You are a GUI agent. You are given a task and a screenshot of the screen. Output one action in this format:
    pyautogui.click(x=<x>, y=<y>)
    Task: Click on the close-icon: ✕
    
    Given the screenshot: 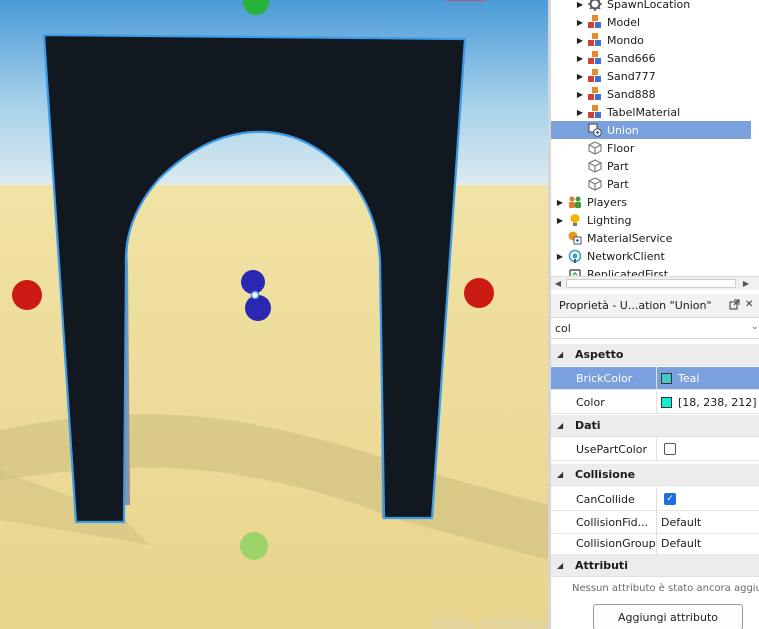 What is the action you would take?
    pyautogui.click(x=749, y=304)
    